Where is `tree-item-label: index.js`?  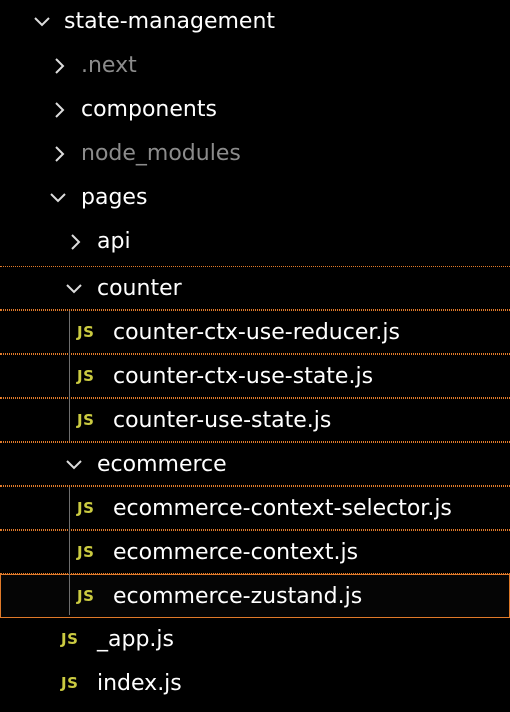
tree-item-label: index.js is located at coordinates (139, 683).